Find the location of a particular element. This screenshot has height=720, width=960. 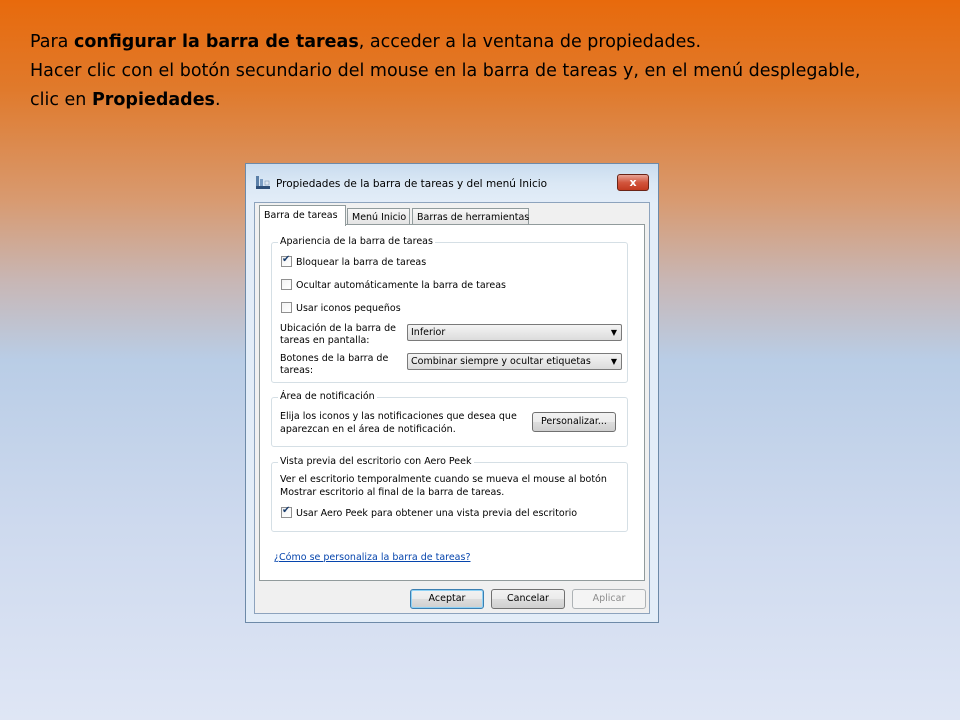

help-link: ¿Cómo se personaliza la barra de tareas? is located at coordinates (372, 557).